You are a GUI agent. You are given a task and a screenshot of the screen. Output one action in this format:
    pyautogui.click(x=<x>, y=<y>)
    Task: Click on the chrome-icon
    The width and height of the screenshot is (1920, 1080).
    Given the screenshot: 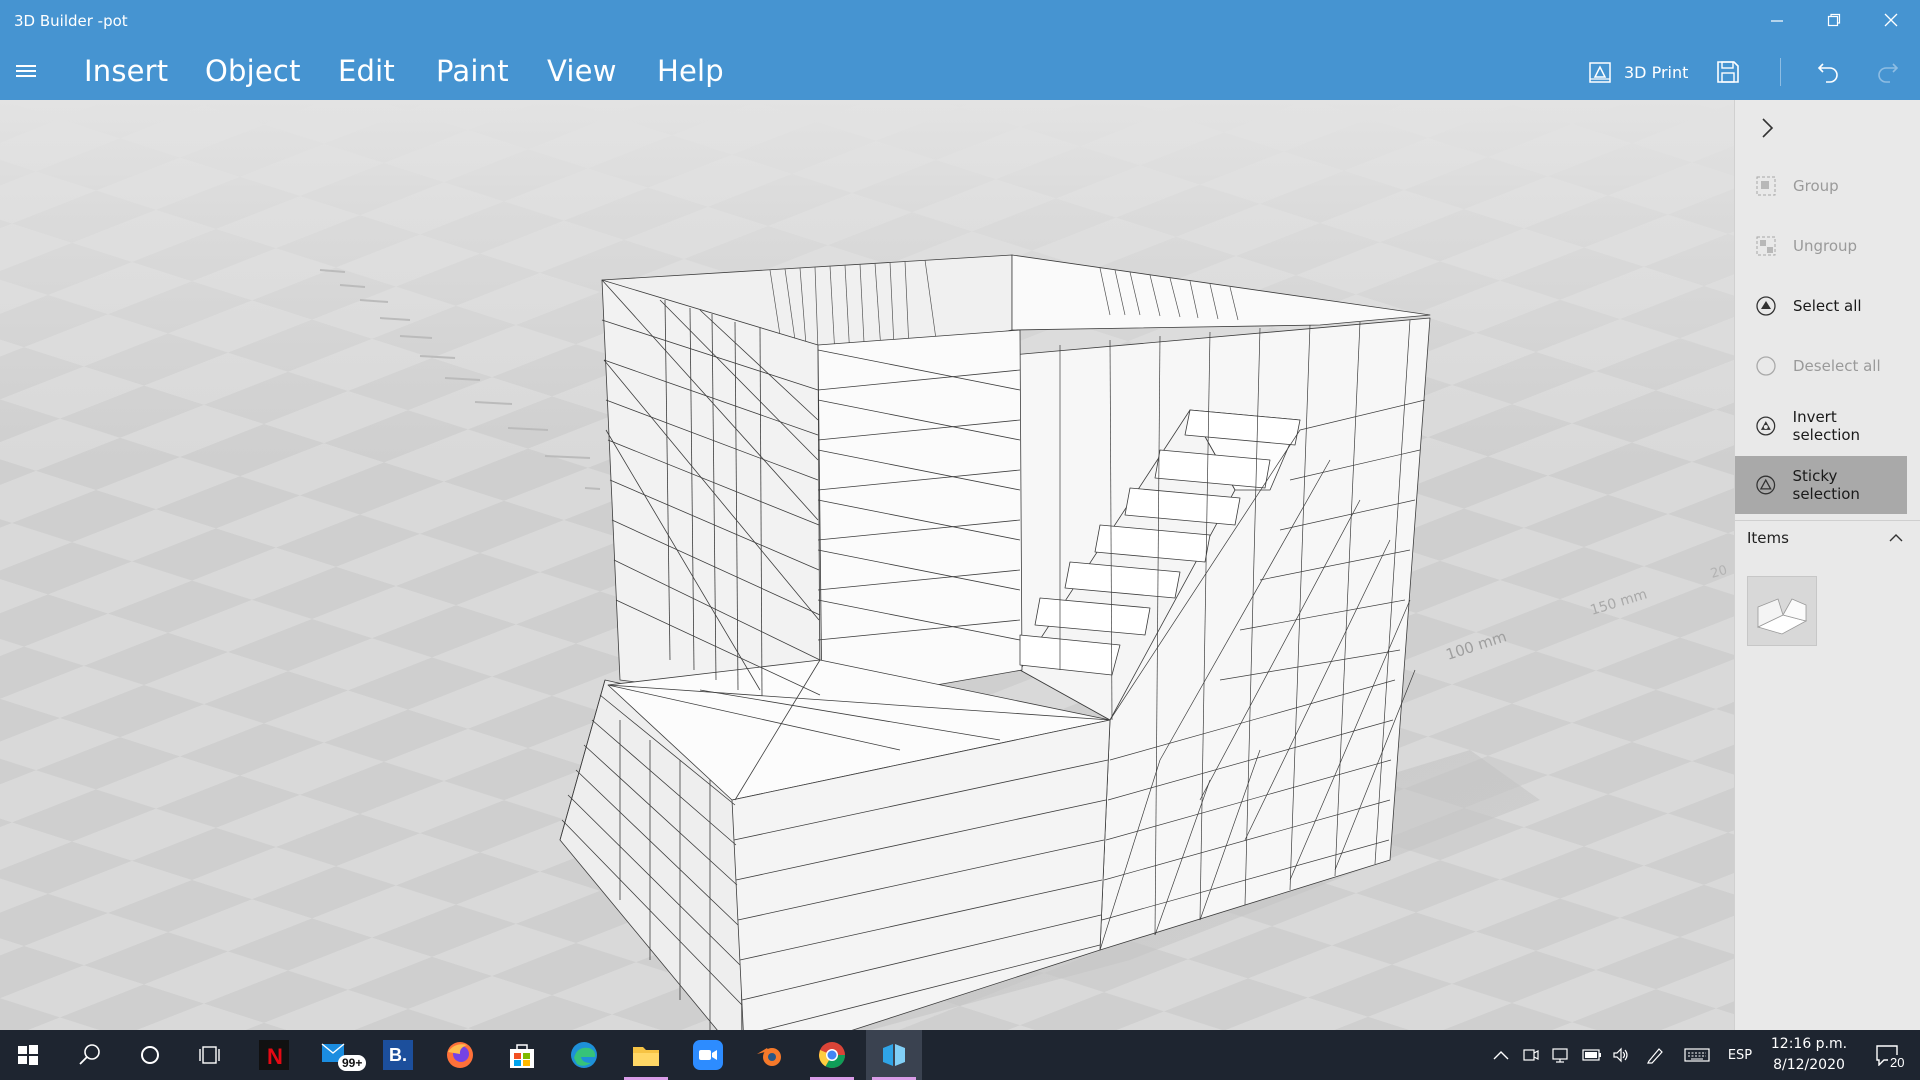 What is the action you would take?
    pyautogui.click(x=832, y=1055)
    